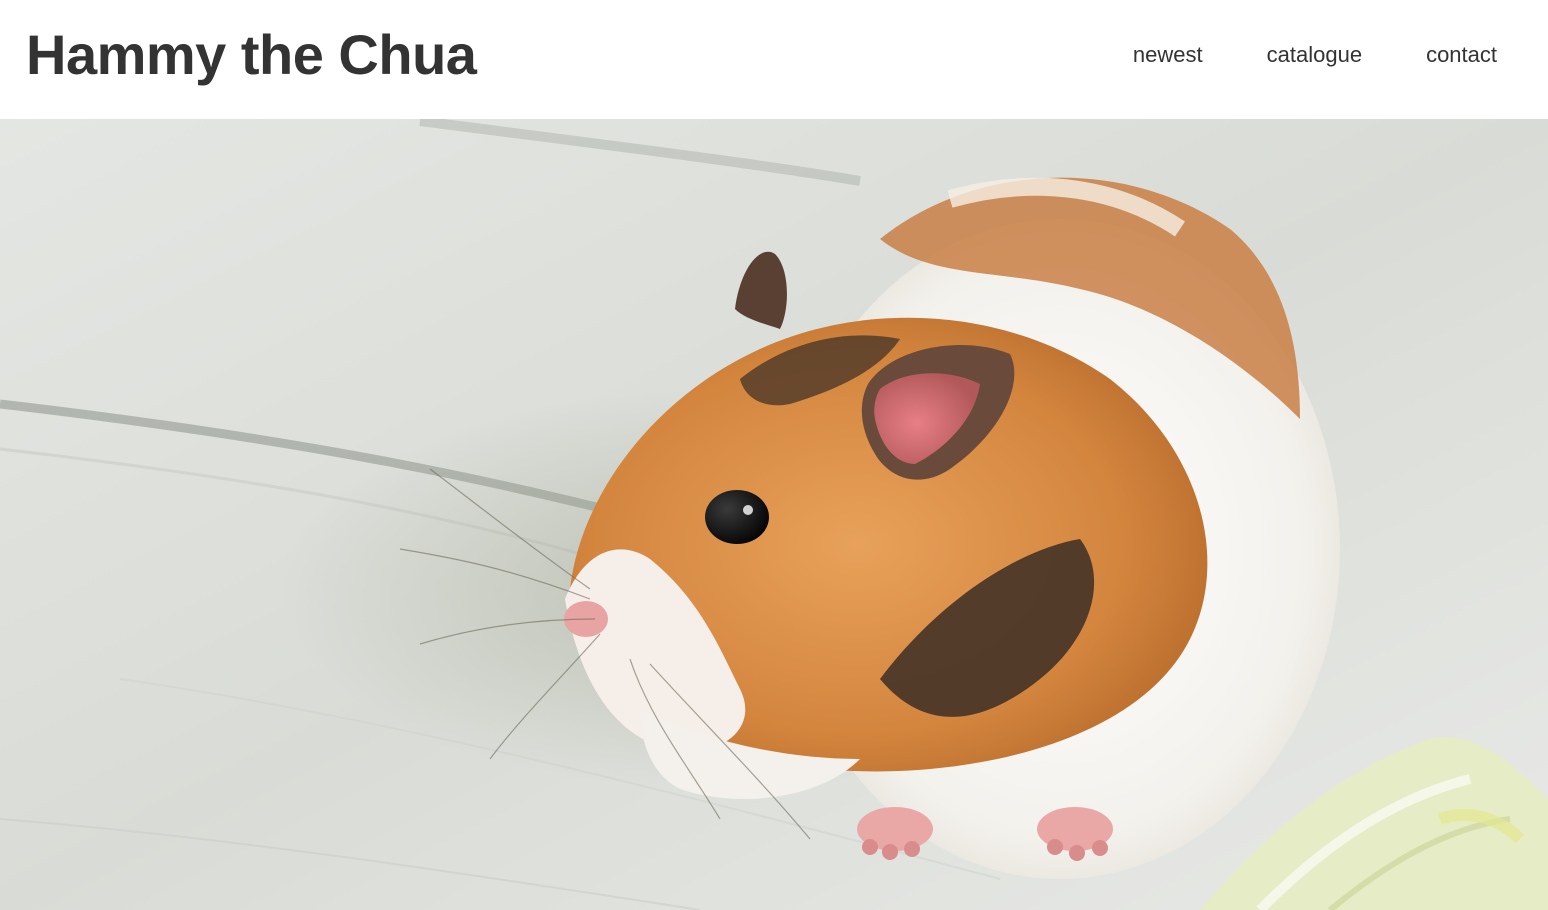  What do you see at coordinates (1461, 55) in the screenshot?
I see `nav-item-contact: contact` at bounding box center [1461, 55].